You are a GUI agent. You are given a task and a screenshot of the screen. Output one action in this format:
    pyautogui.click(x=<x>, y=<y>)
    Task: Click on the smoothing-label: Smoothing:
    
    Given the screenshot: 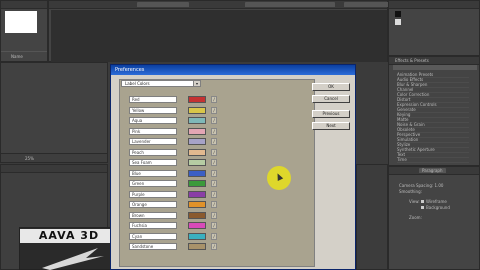 What is the action you would take?
    pyautogui.click(x=410, y=191)
    